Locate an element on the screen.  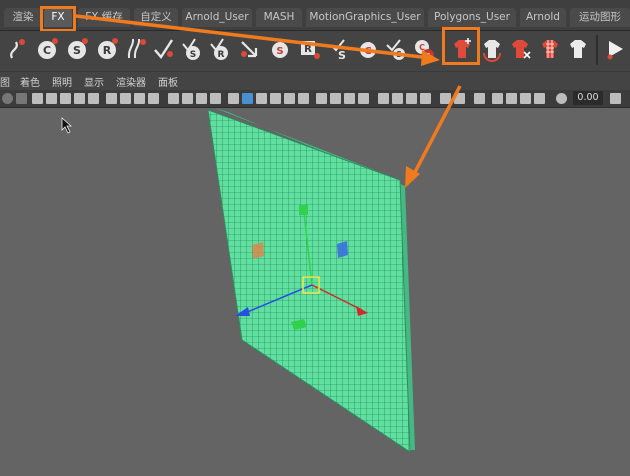
view-transform-icon is located at coordinates (497, 98).